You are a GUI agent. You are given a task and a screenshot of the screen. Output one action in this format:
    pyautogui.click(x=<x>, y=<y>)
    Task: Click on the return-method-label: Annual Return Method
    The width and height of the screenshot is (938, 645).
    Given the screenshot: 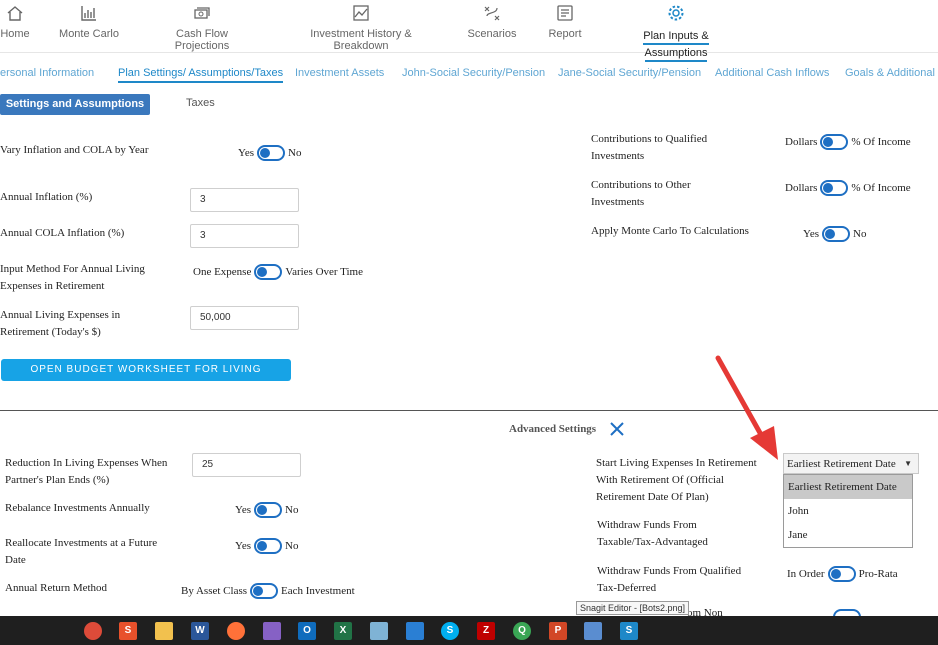 What is the action you would take?
    pyautogui.click(x=56, y=588)
    